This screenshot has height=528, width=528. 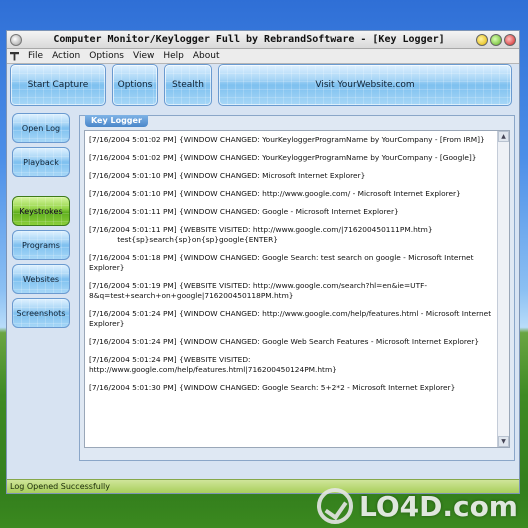 I want to click on sidebar-item-screenshots: Screenshots, so click(x=41, y=313).